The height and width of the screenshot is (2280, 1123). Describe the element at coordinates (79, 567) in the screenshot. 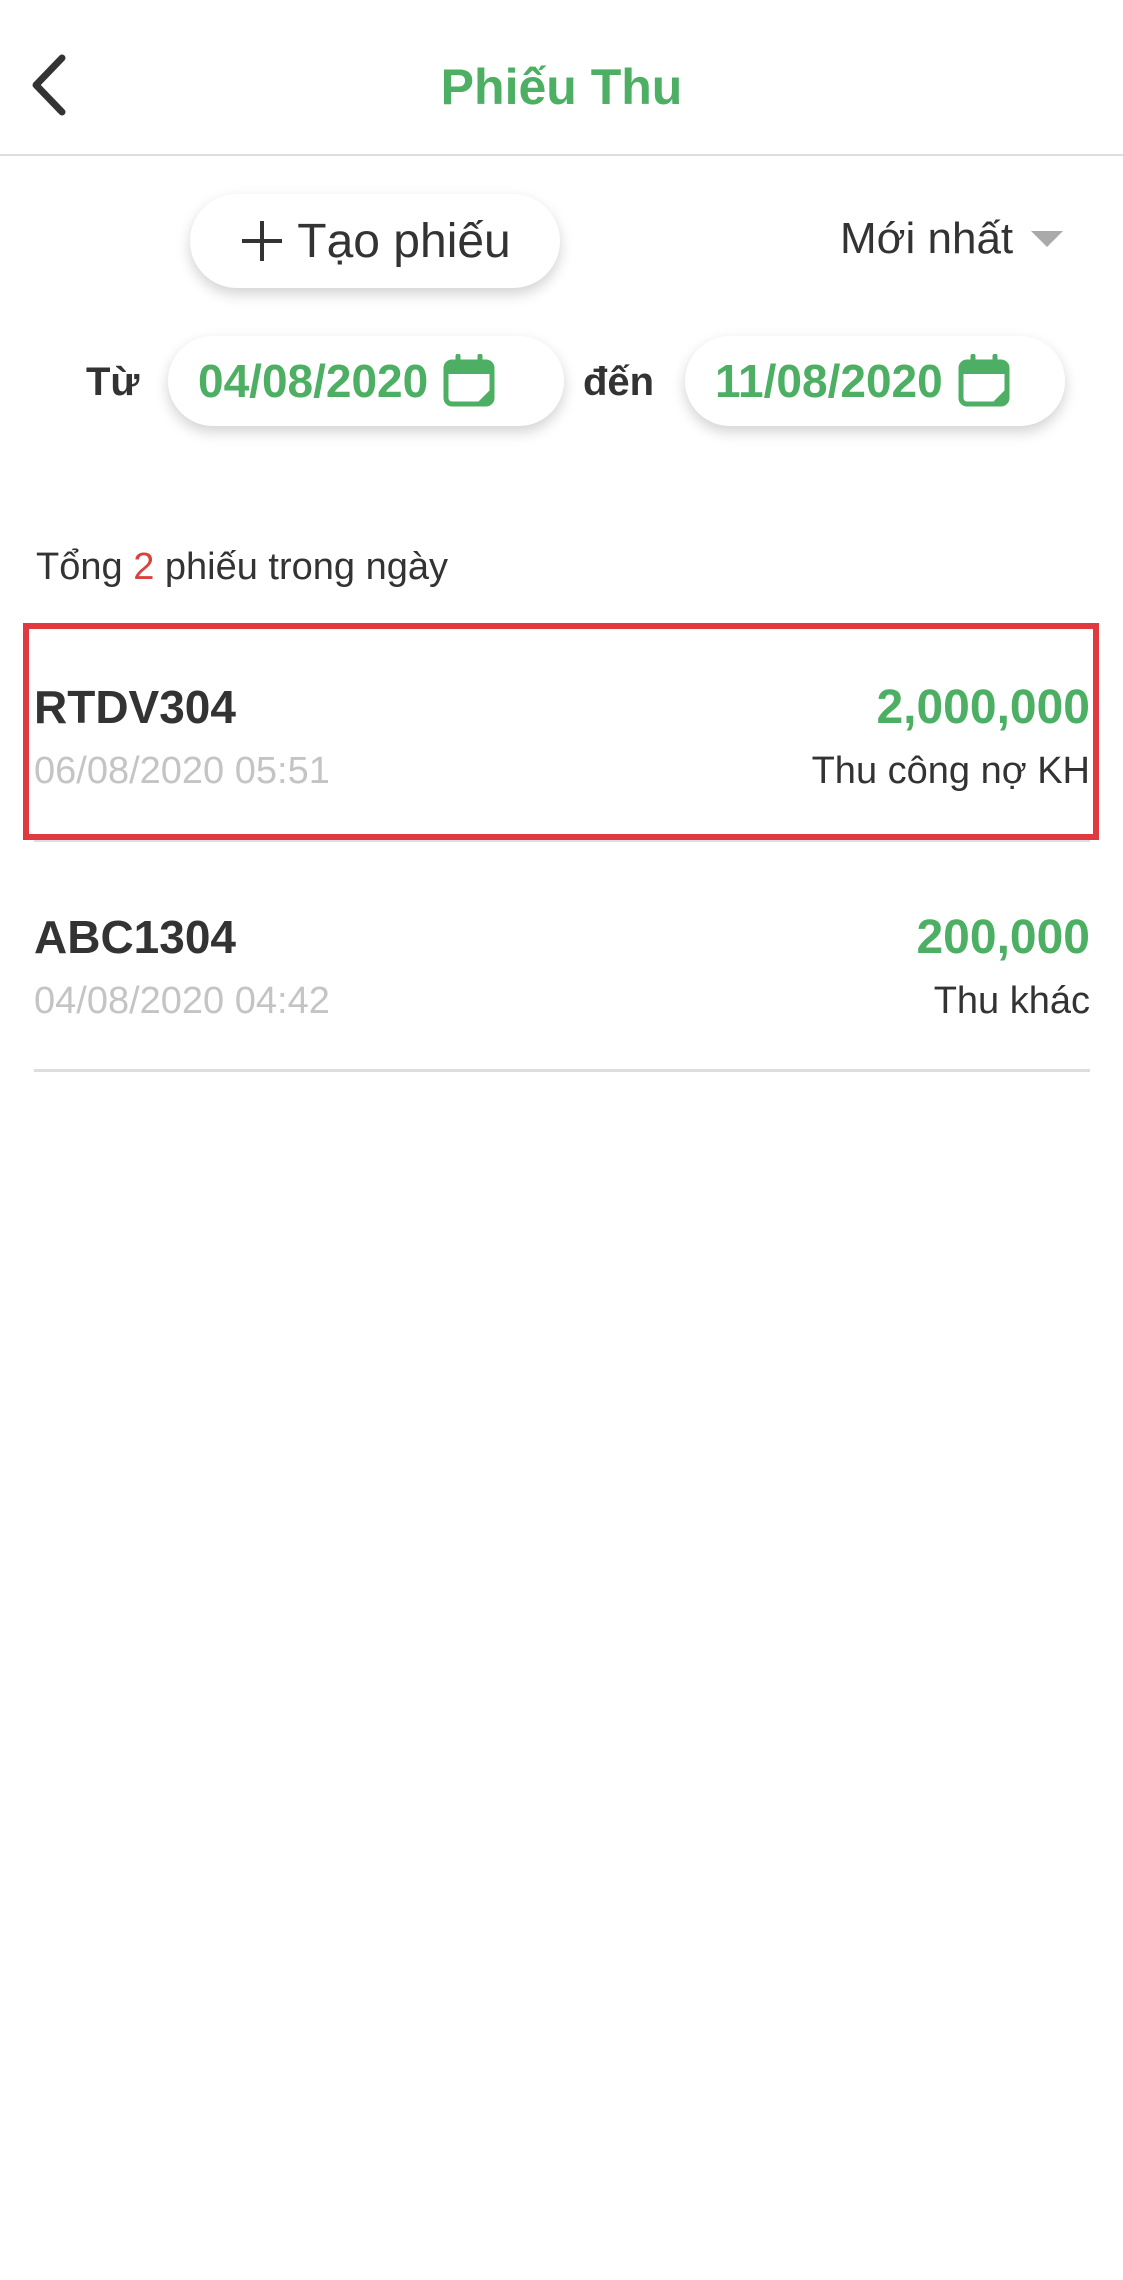

I see `summary-prefix: Tổng` at that location.